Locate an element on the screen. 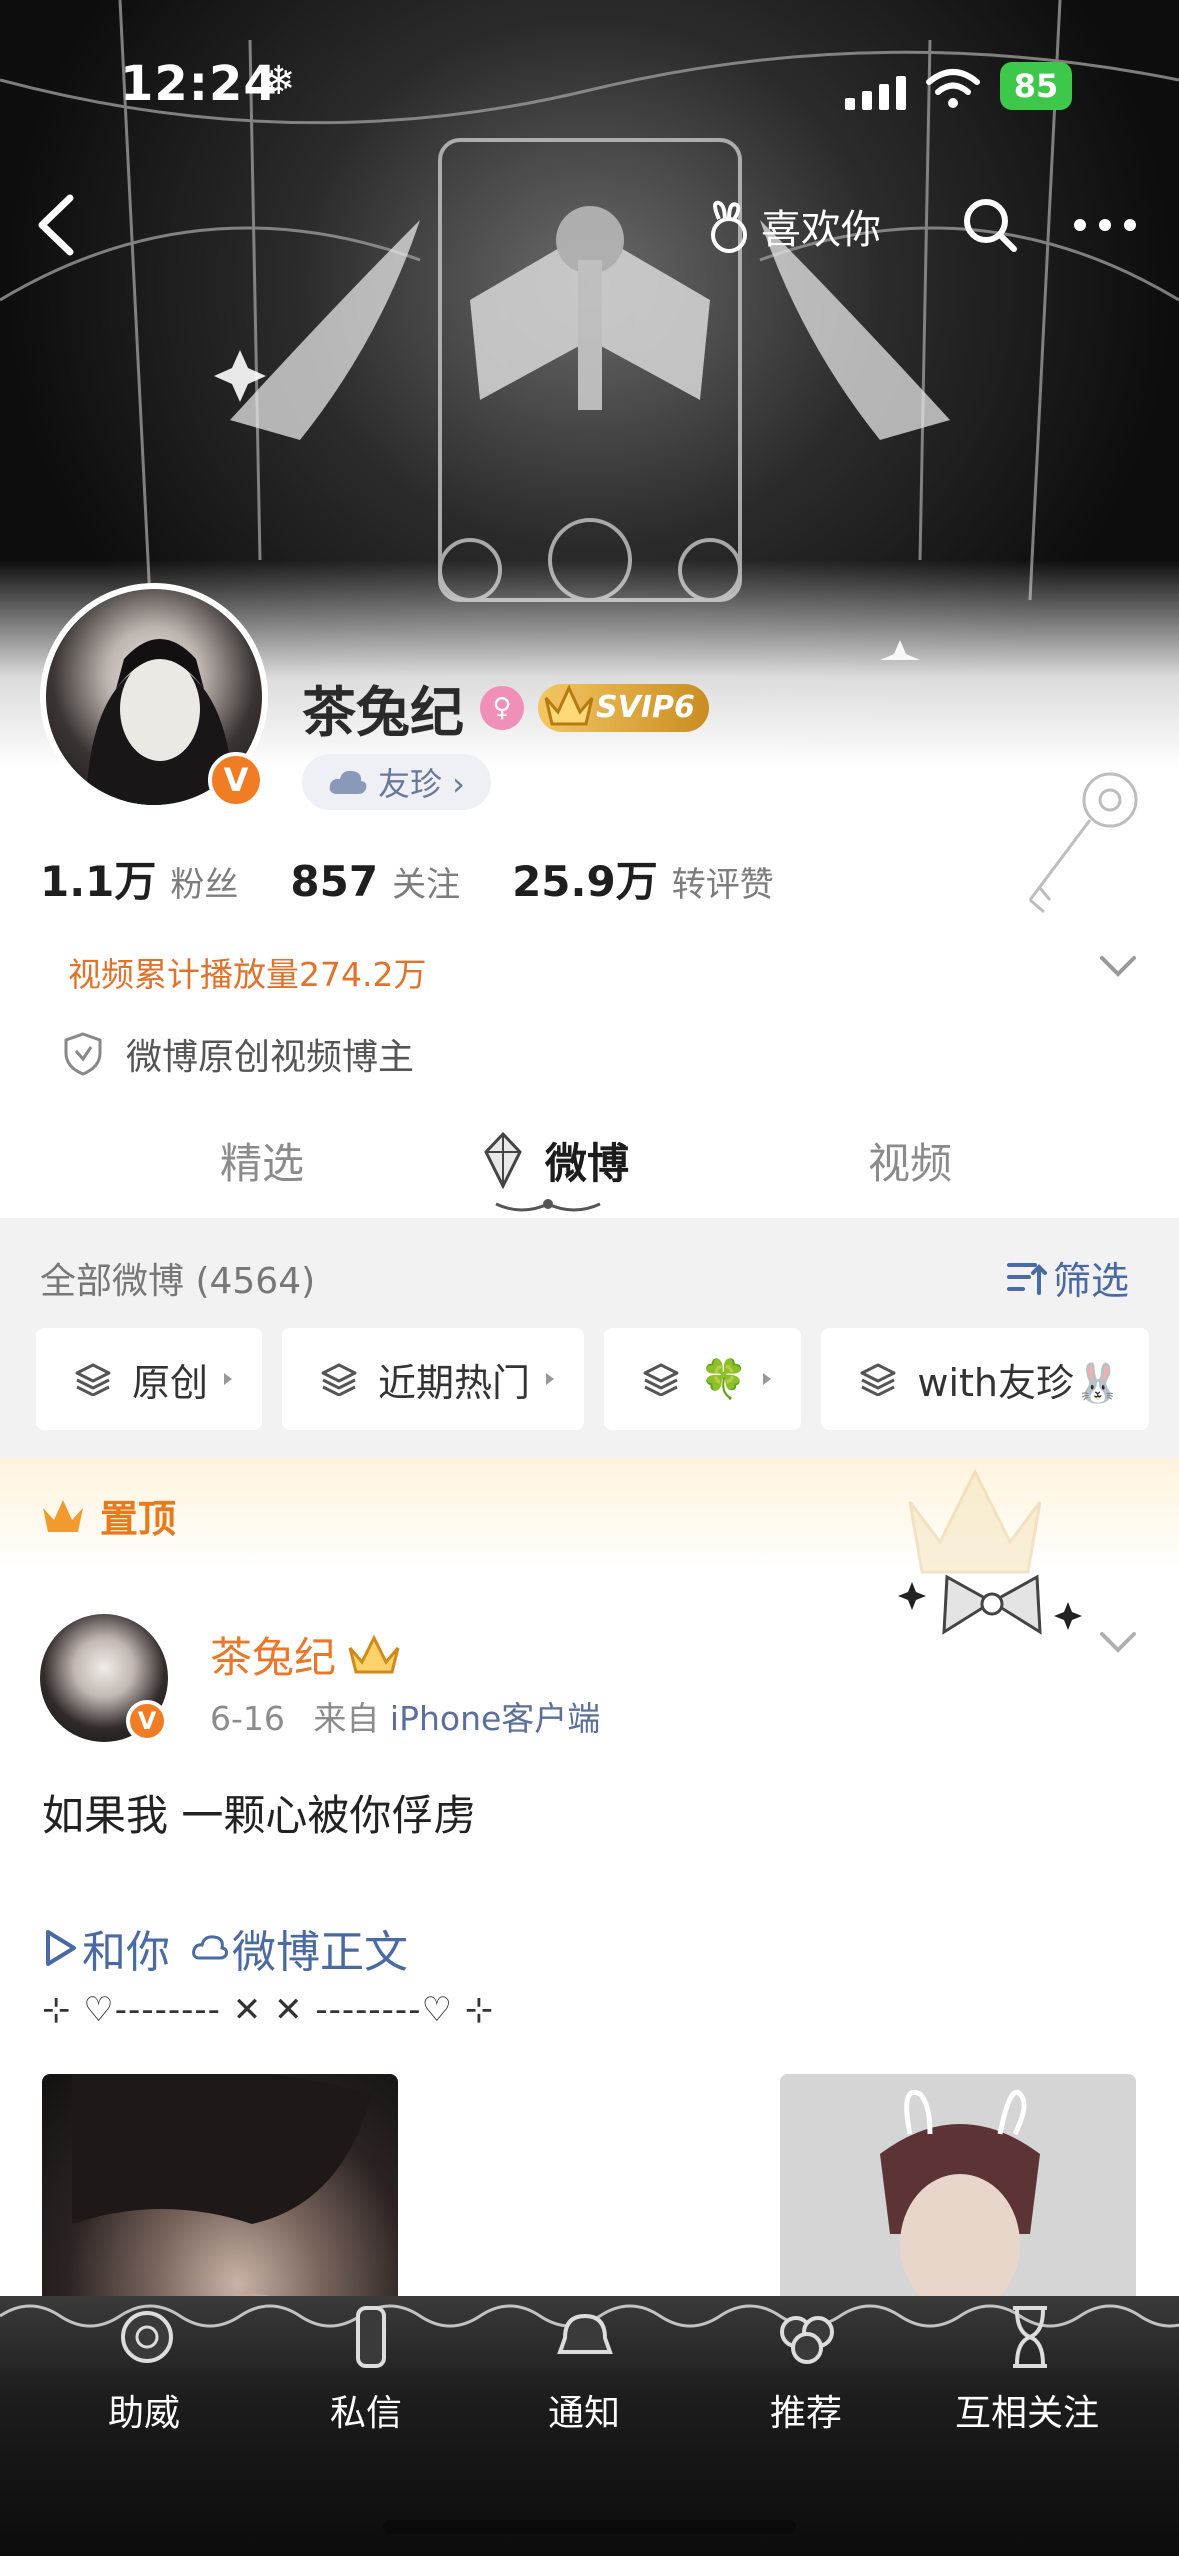  cheer-icon is located at coordinates (147, 2337).